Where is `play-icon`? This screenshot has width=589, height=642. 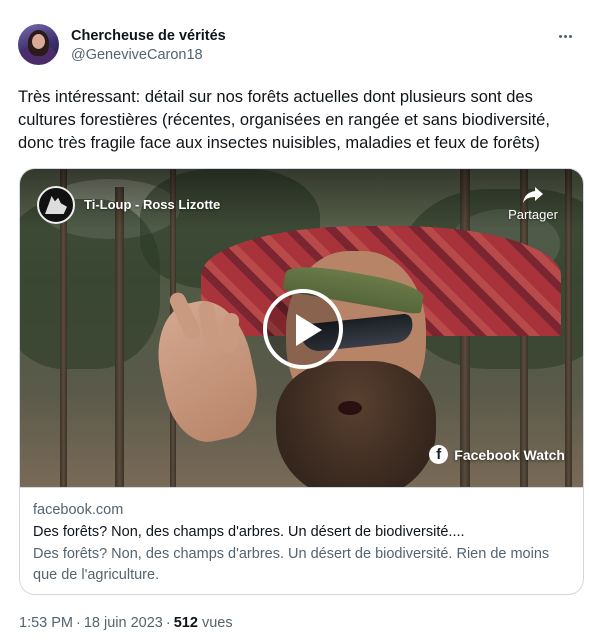
play-icon is located at coordinates (303, 329).